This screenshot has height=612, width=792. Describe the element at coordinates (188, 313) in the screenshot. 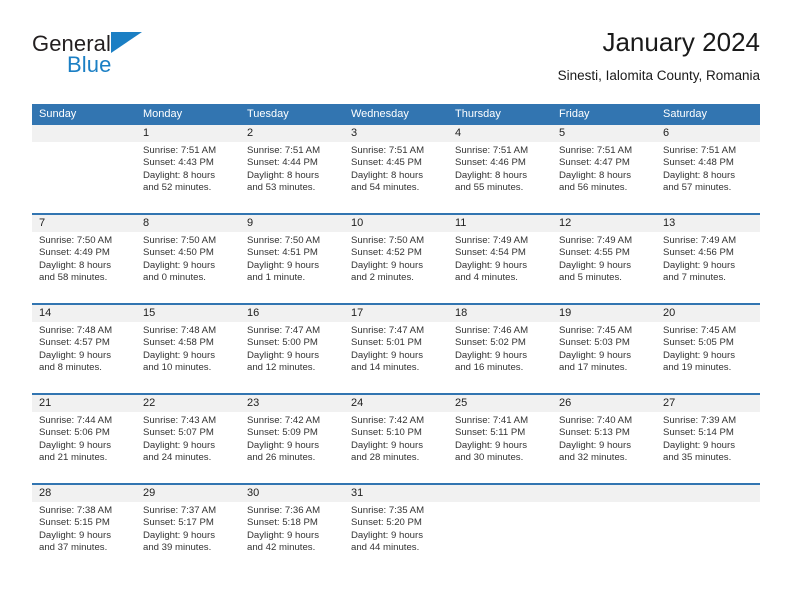

I see `day-number: 15` at that location.